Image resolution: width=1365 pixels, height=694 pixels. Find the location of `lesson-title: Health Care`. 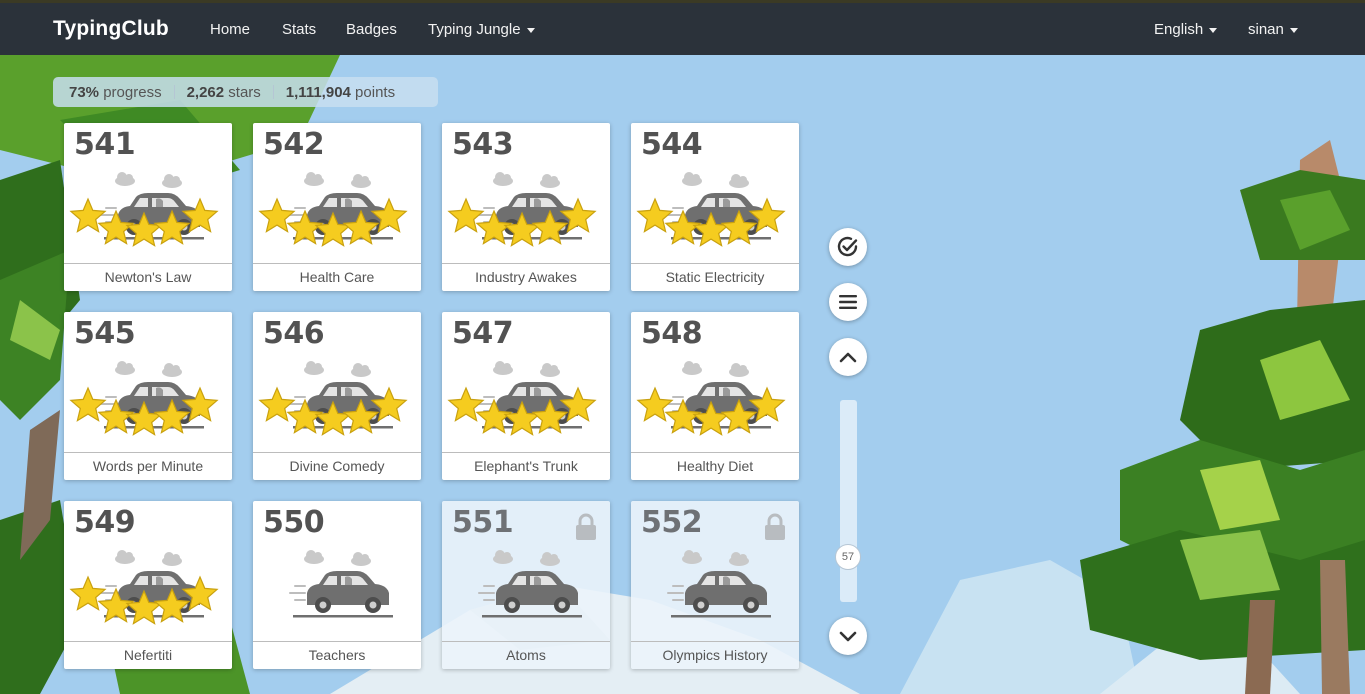

lesson-title: Health Care is located at coordinates (337, 277).